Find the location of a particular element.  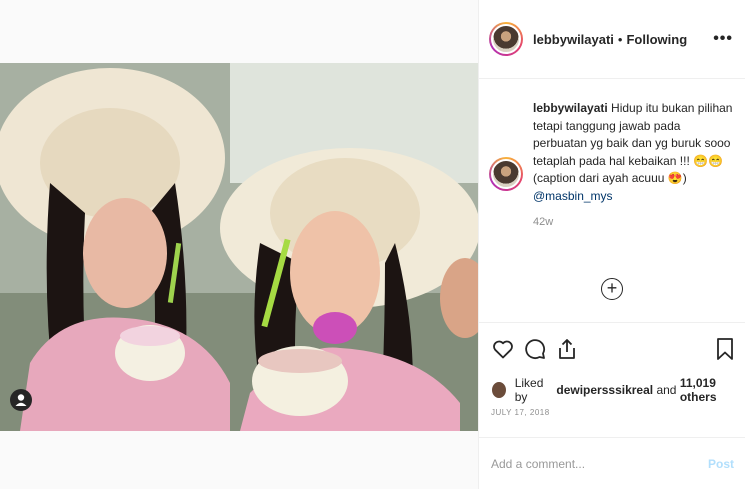

heart-icon is located at coordinates (503, 349).